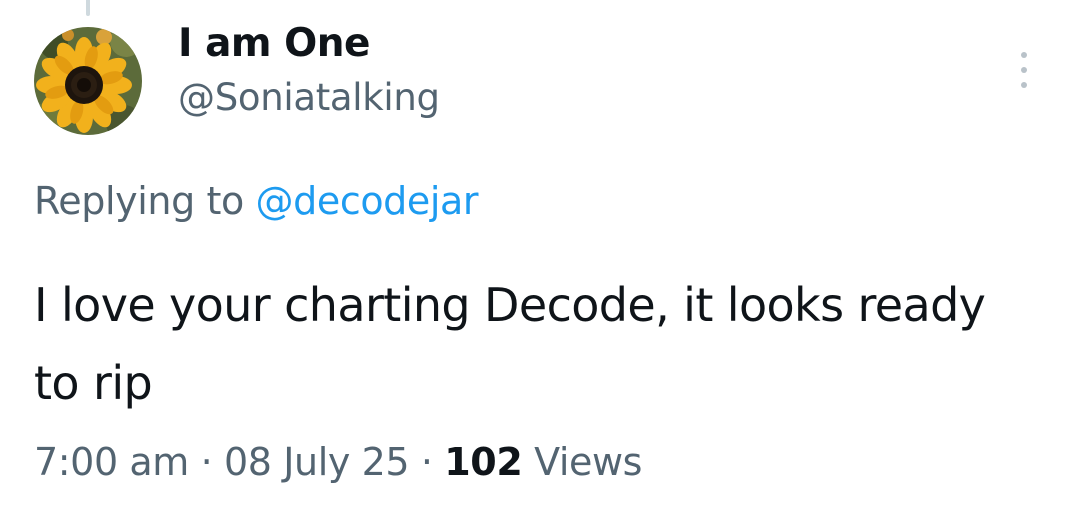 Image resolution: width=1080 pixels, height=528 pixels. I want to click on more-options-button, so click(1024, 70).